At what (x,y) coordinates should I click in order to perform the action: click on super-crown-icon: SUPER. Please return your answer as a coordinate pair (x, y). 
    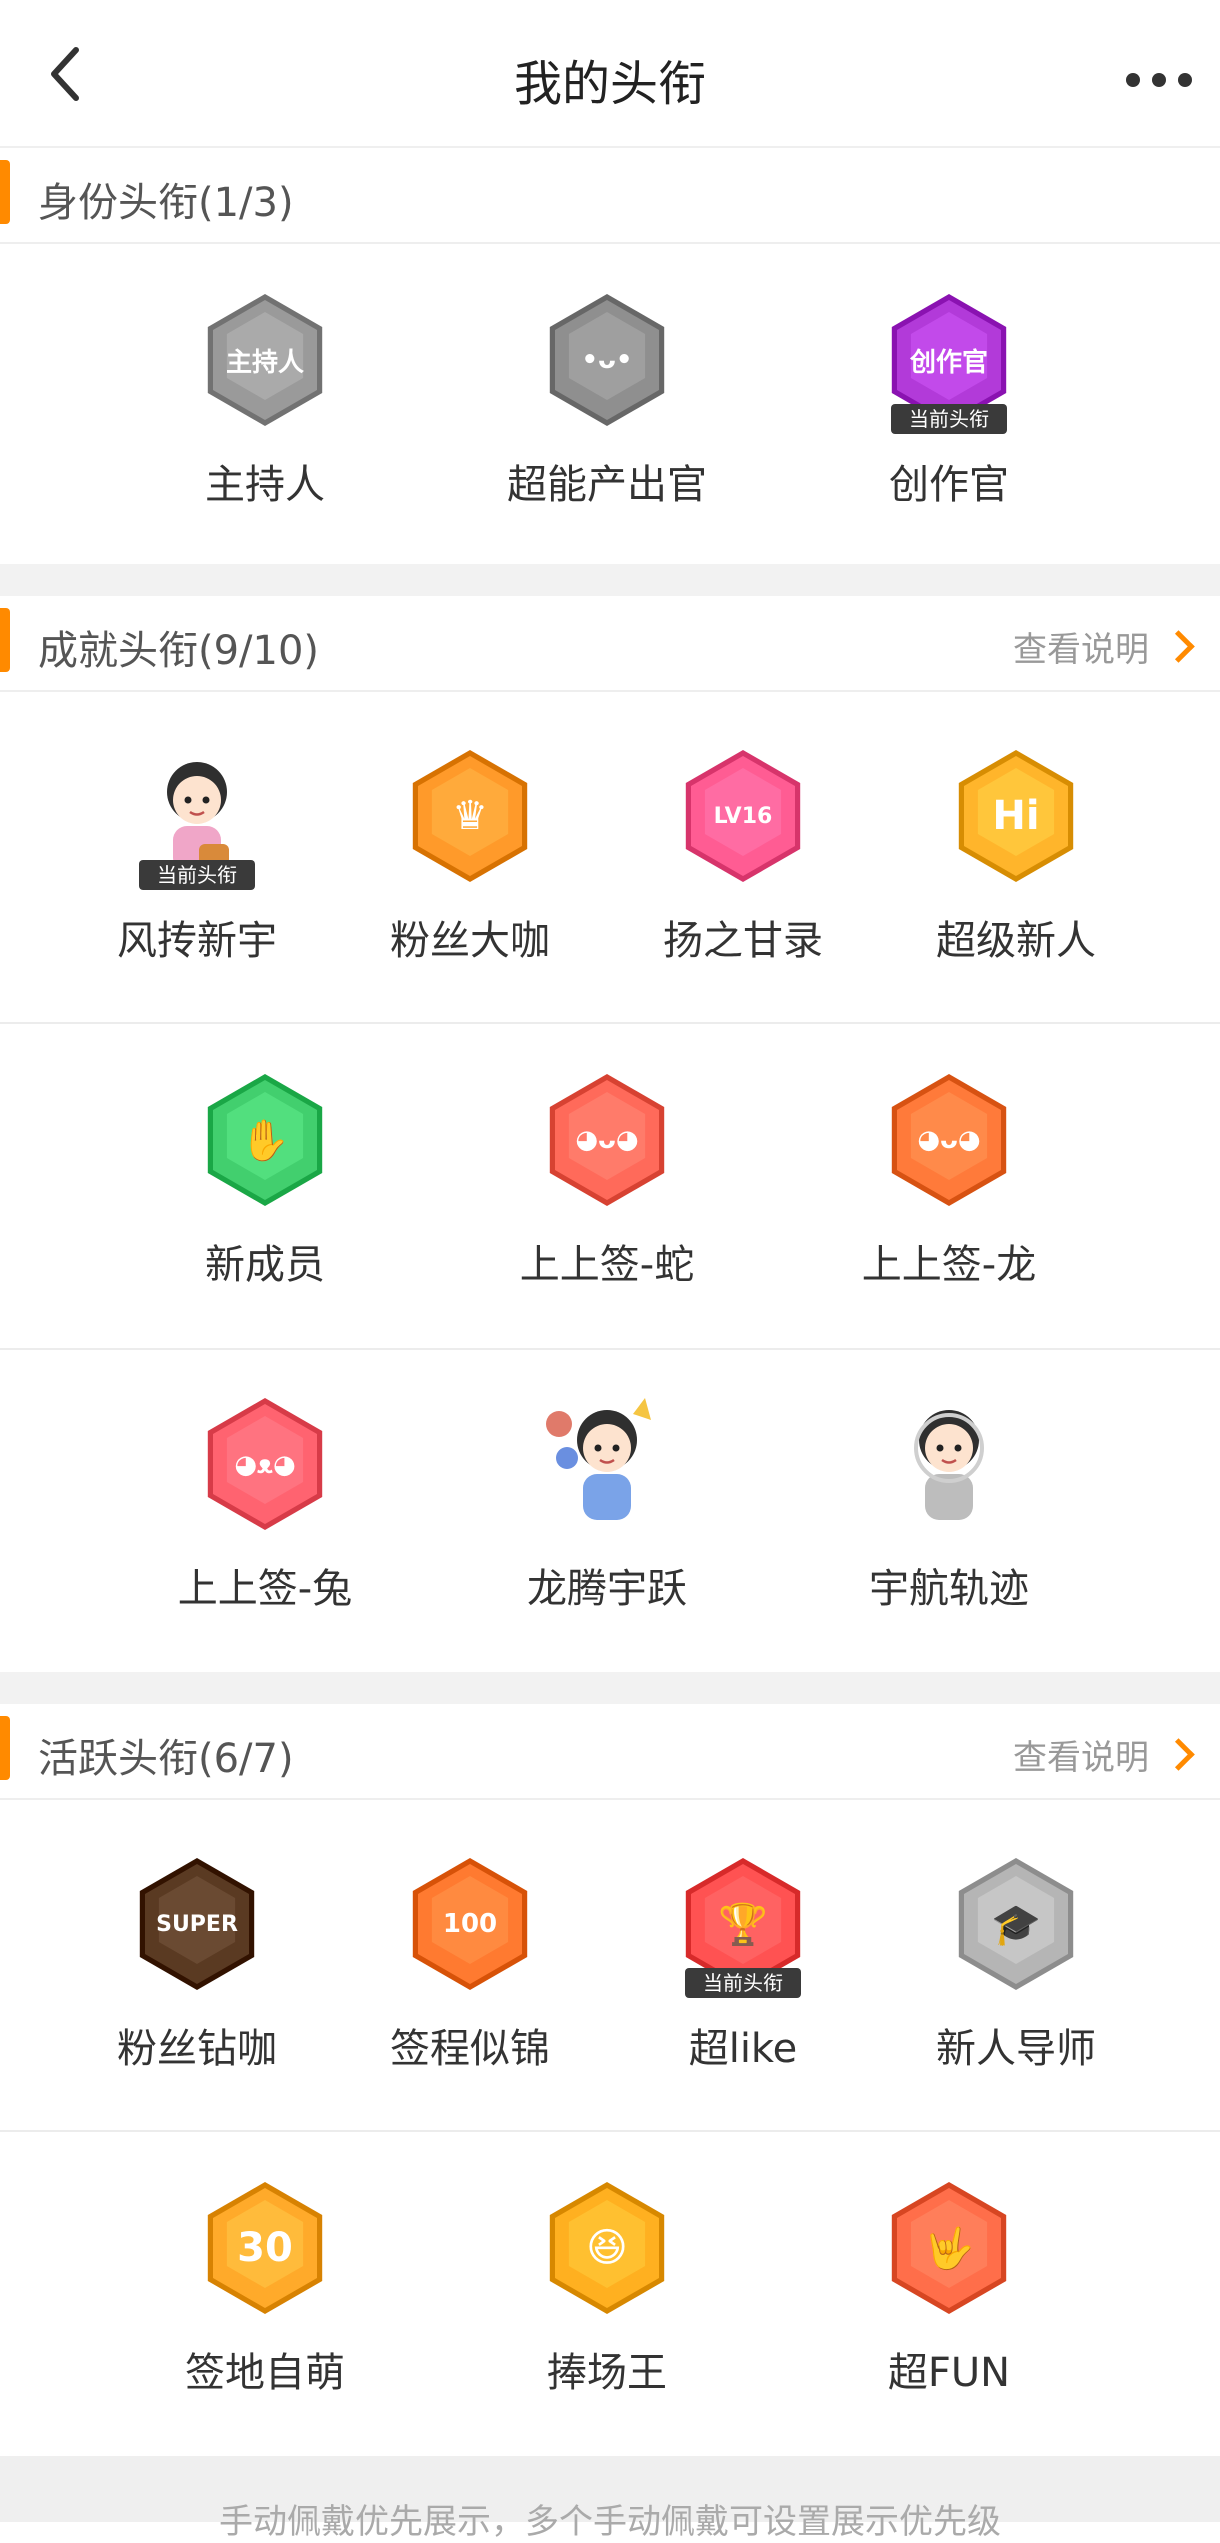
    Looking at the image, I should click on (197, 1924).